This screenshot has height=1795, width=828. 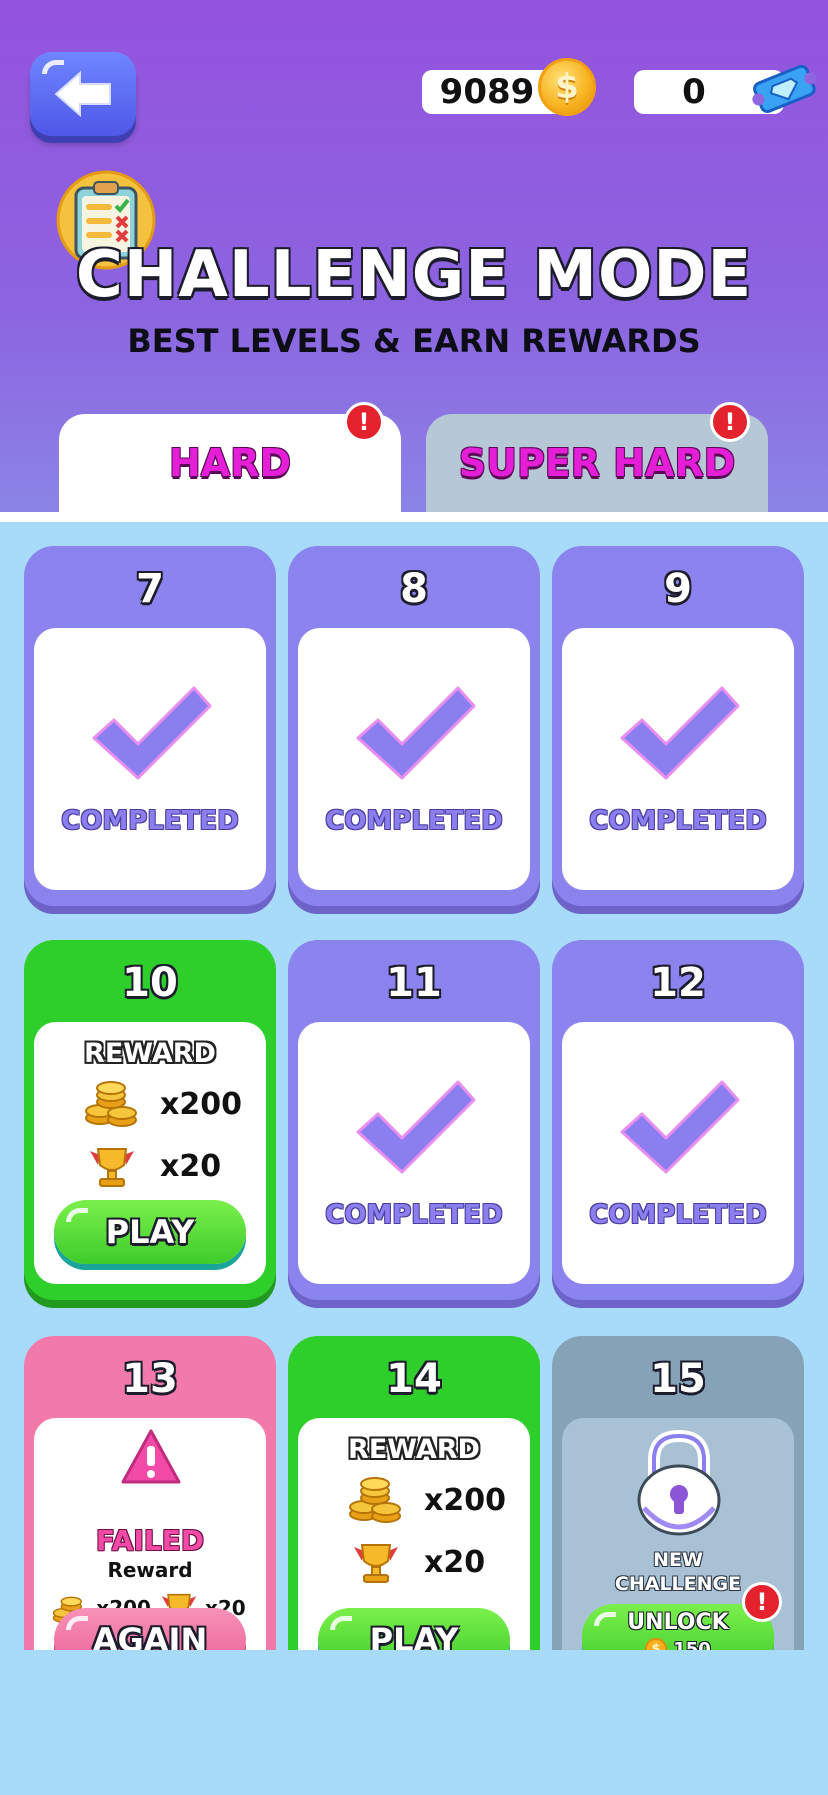 What do you see at coordinates (678, 1379) in the screenshot?
I see `level-number: 15` at bounding box center [678, 1379].